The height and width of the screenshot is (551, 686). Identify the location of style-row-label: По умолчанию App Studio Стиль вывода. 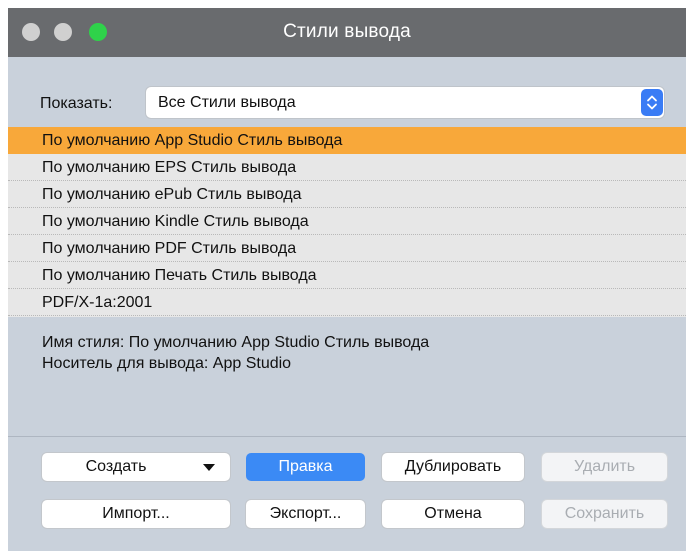
(192, 140).